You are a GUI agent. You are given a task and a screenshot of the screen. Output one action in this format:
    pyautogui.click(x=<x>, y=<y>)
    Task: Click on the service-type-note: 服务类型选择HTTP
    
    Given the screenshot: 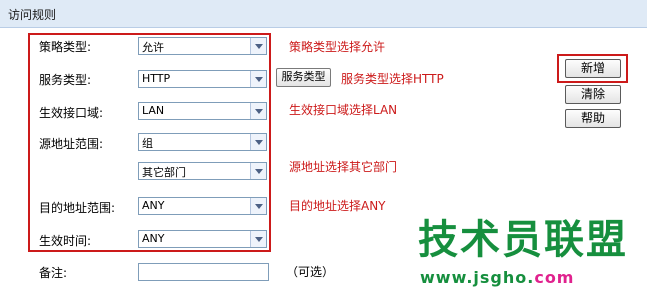 What is the action you would take?
    pyautogui.click(x=392, y=79)
    